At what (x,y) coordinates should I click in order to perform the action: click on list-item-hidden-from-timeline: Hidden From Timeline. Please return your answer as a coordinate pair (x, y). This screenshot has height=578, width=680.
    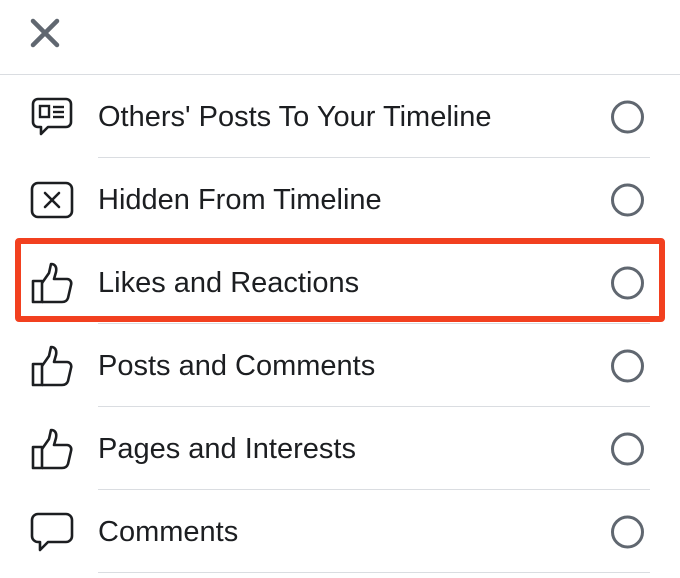
    Looking at the image, I should click on (340, 199).